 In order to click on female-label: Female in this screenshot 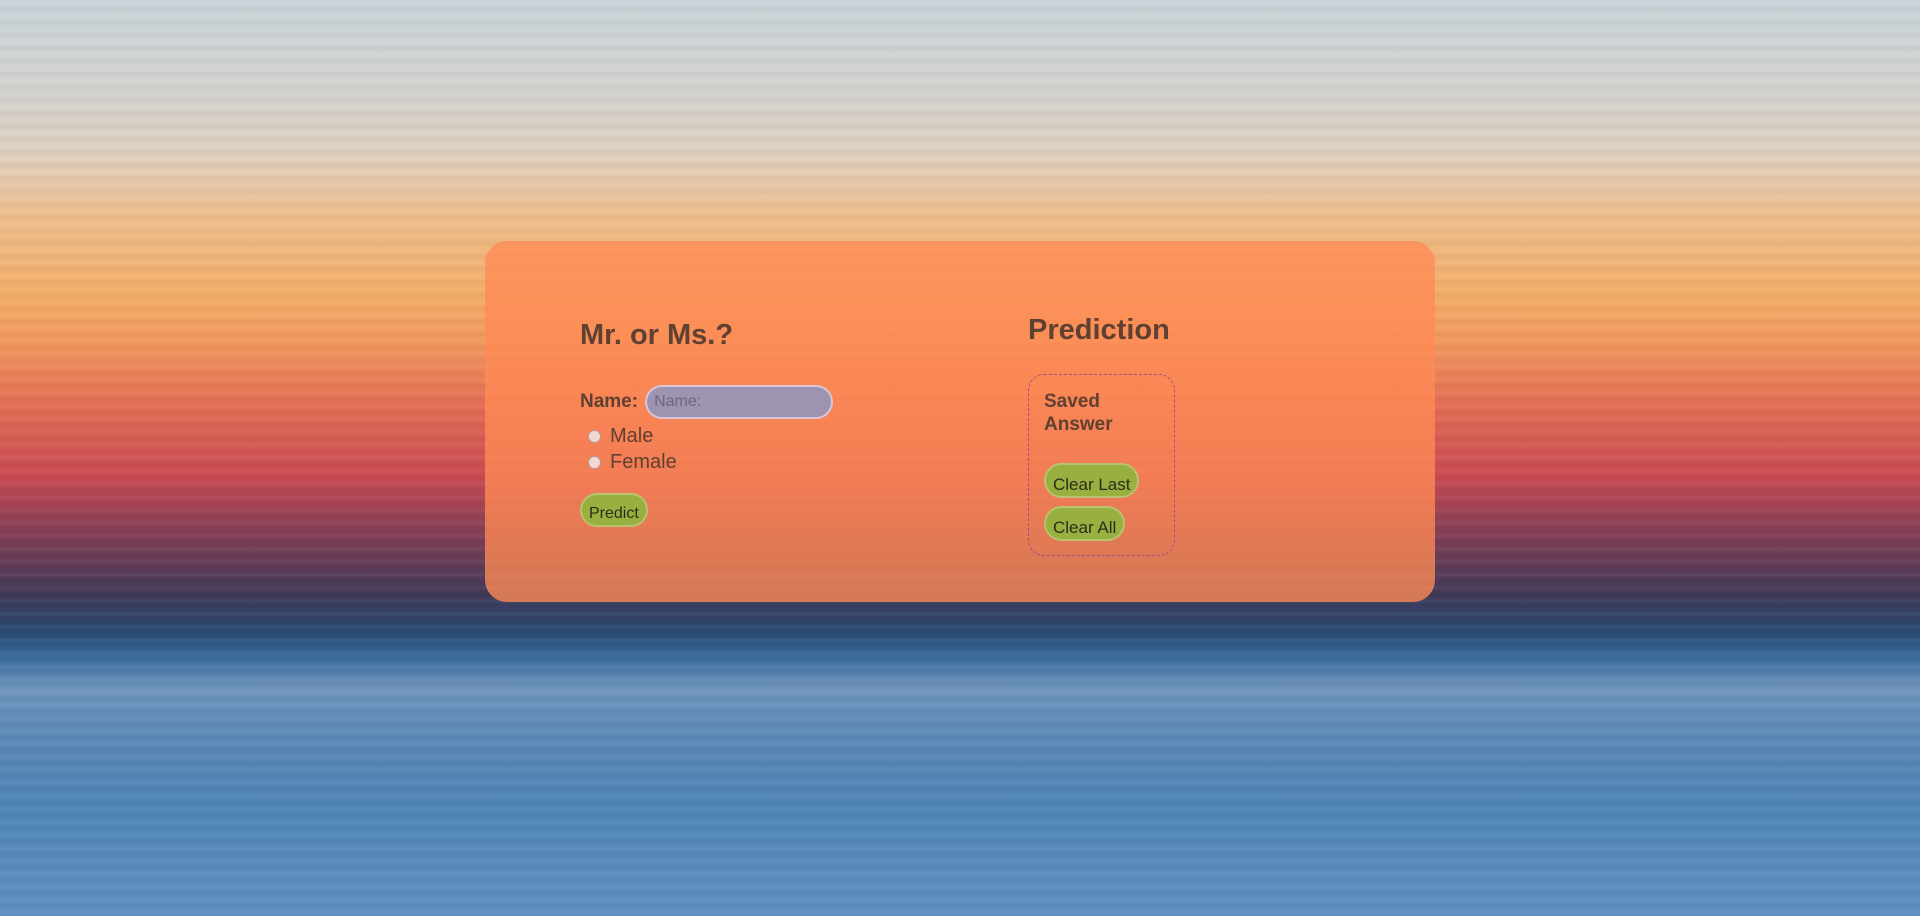, I will do `click(643, 462)`.